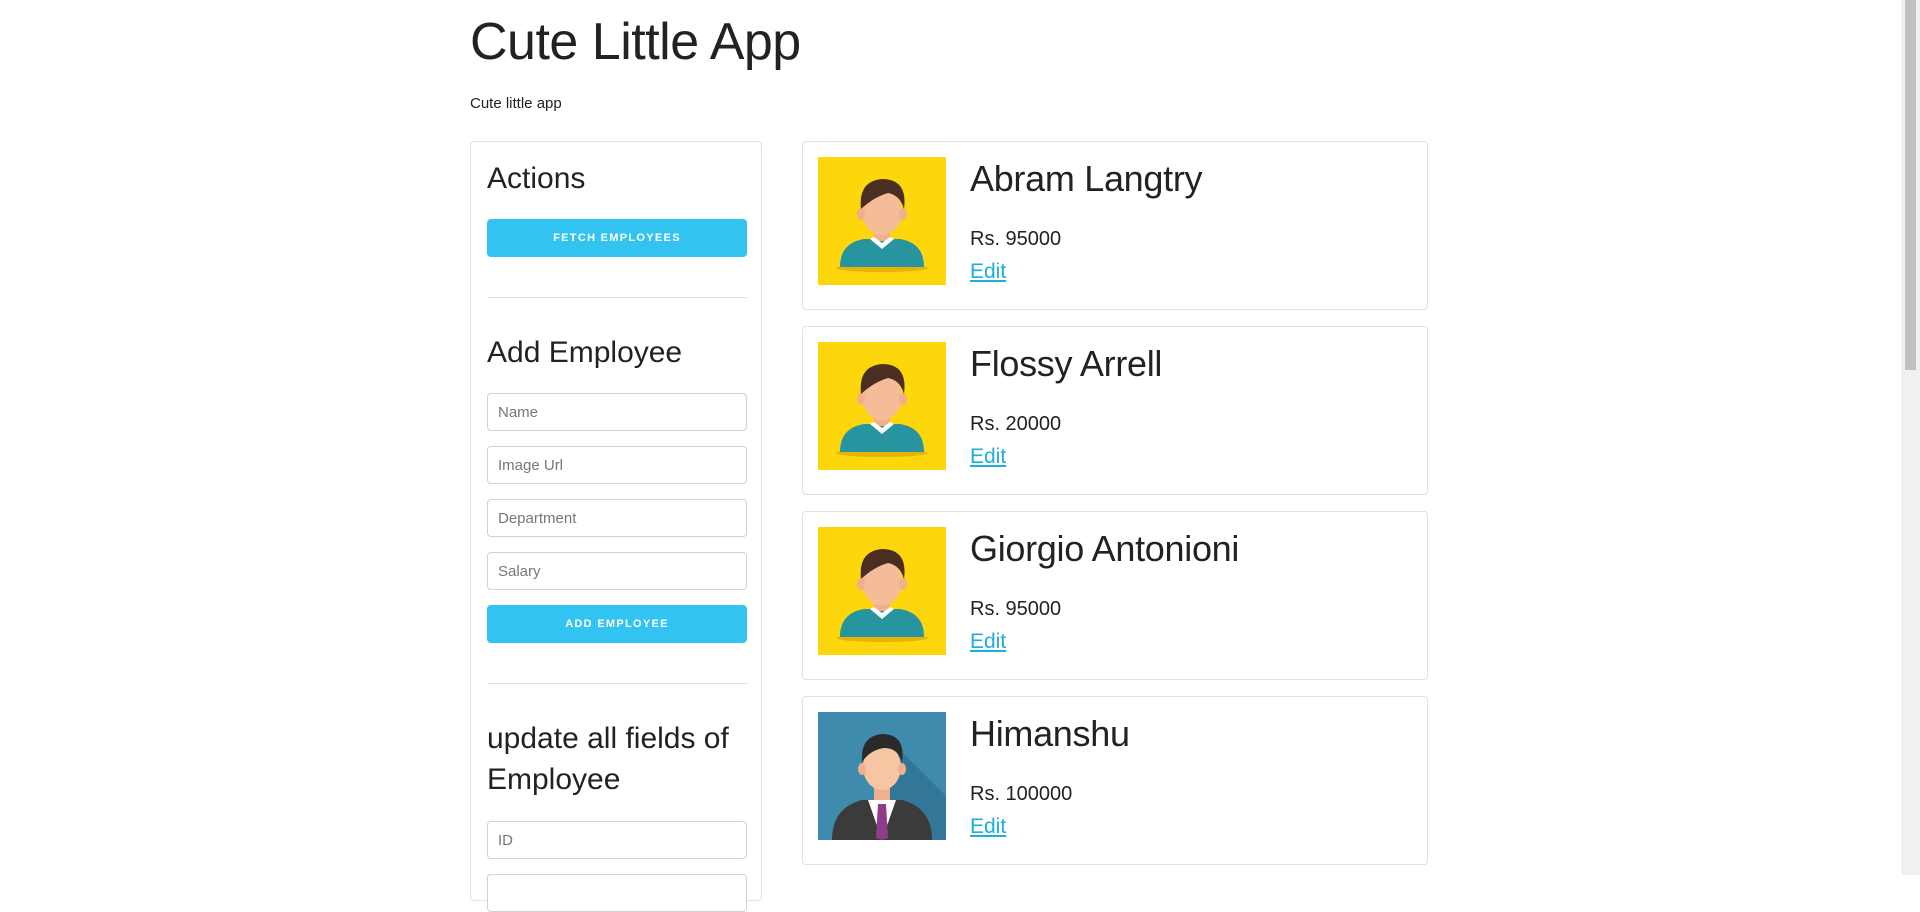  I want to click on employee-name: Giorgio Antonioni, so click(1105, 548).